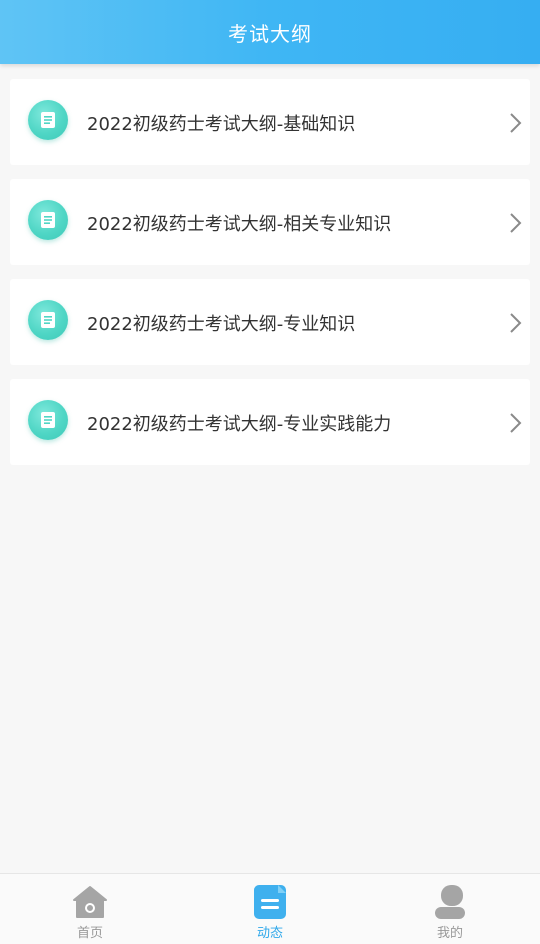  Describe the element at coordinates (239, 224) in the screenshot. I see `syllabus-item-label: 2022初级药士考试大纲-相关专业知识` at that location.